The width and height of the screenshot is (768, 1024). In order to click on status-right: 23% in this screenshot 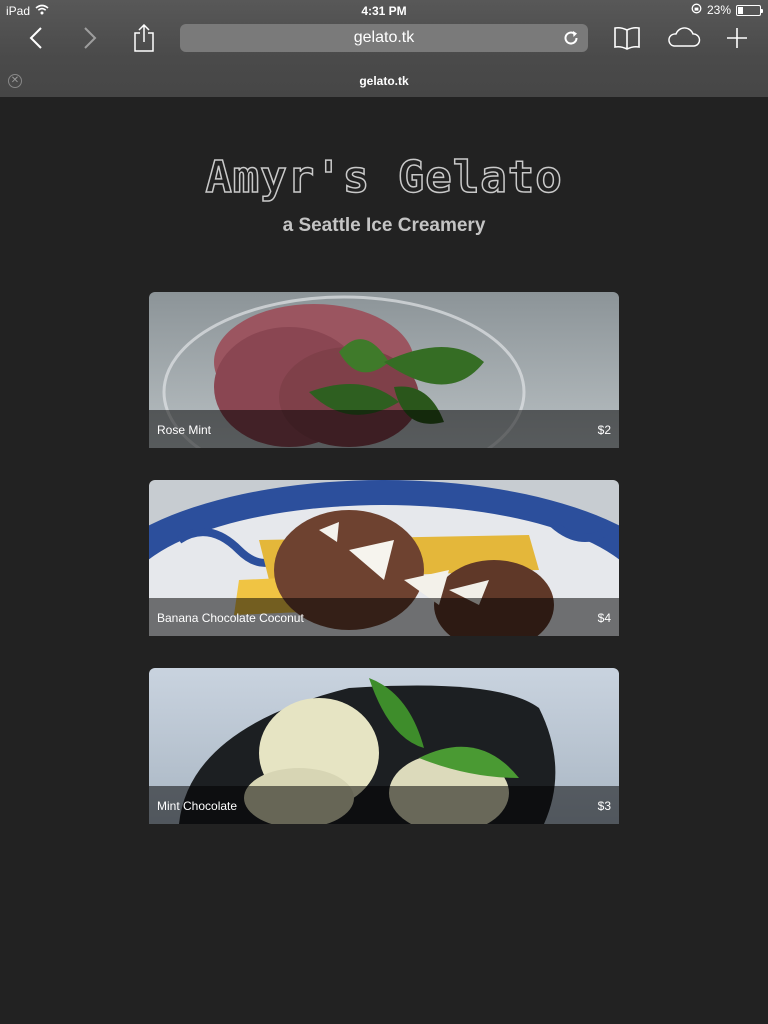, I will do `click(727, 10)`.